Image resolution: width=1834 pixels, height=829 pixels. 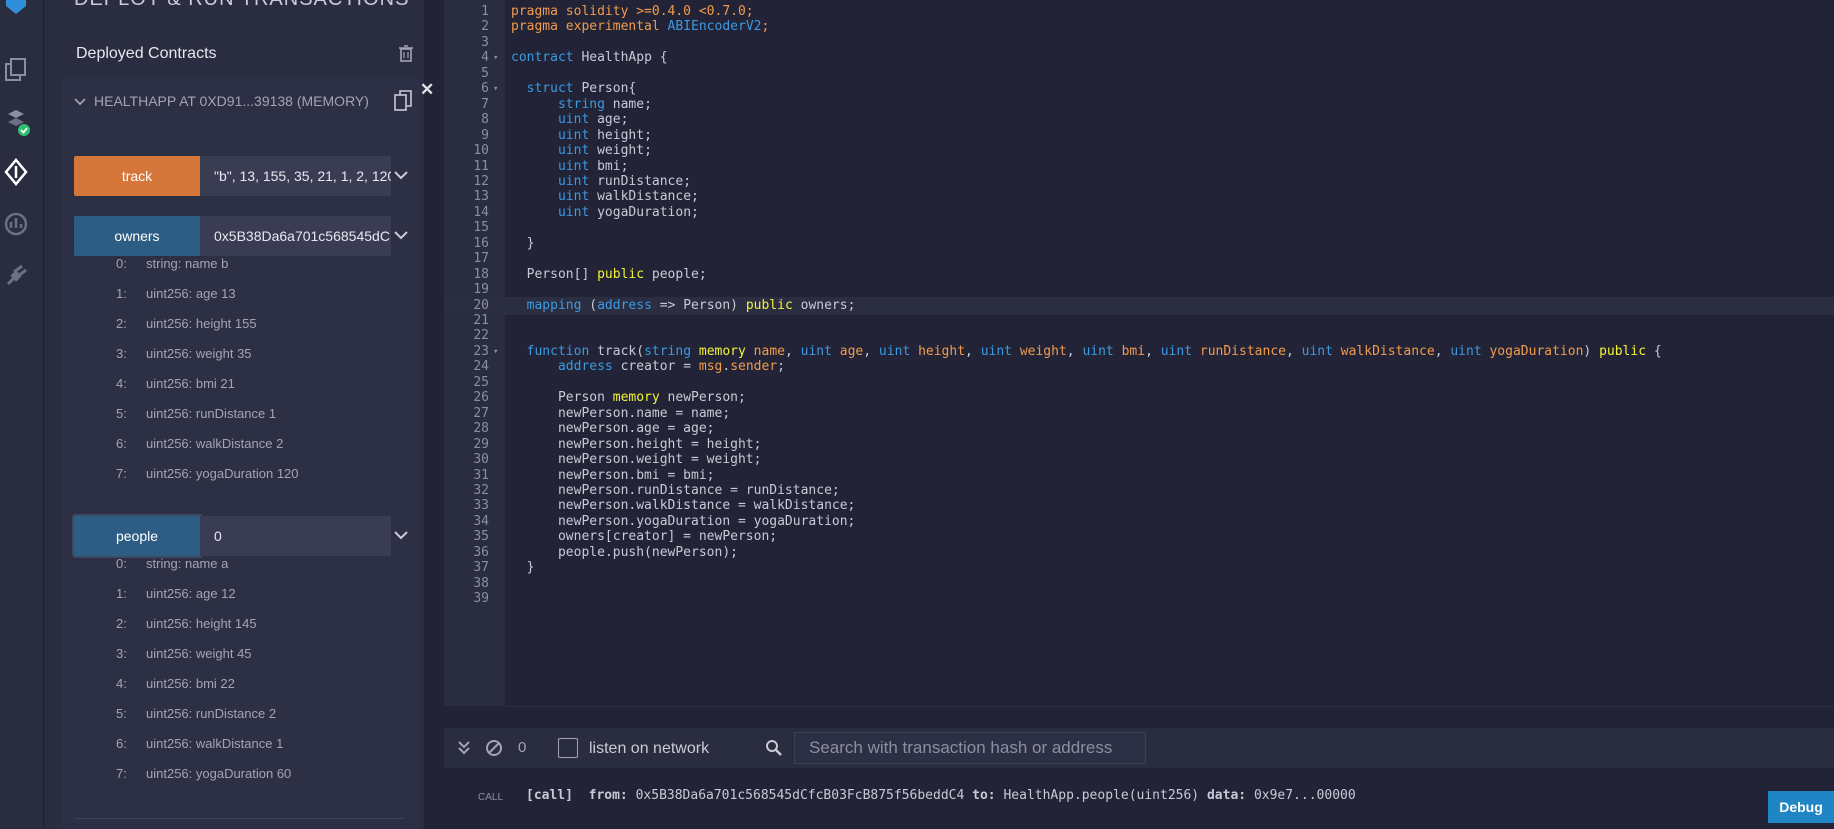 What do you see at coordinates (491, 797) in the screenshot?
I see `log-tag: CALL` at bounding box center [491, 797].